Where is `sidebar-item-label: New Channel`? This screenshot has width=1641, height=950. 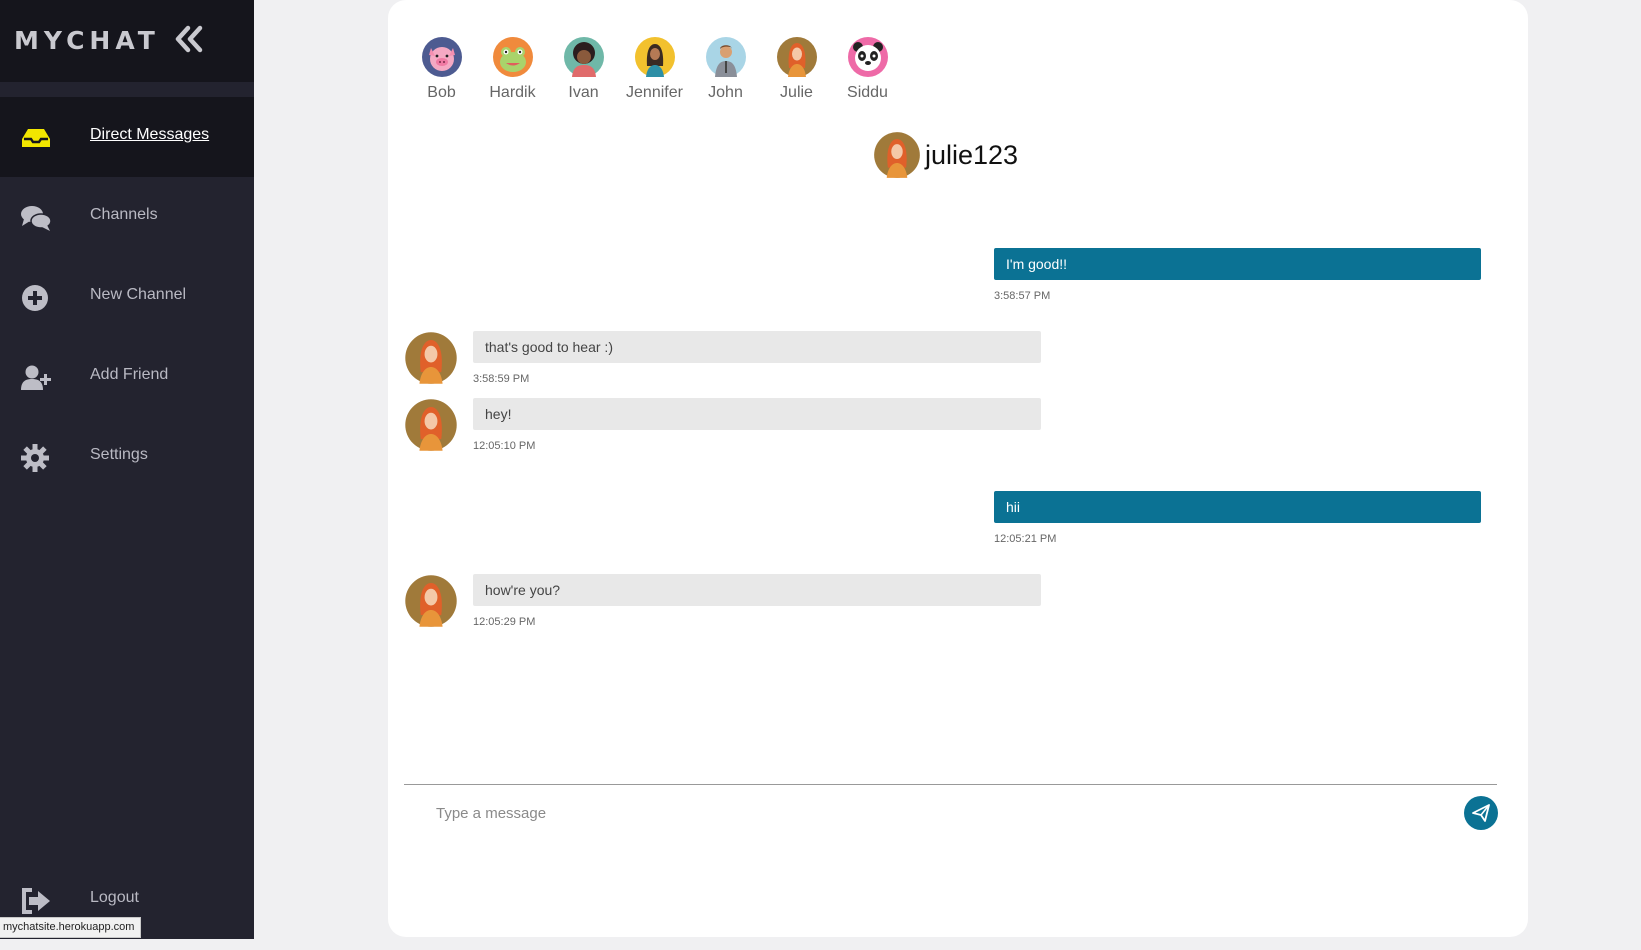 sidebar-item-label: New Channel is located at coordinates (138, 294).